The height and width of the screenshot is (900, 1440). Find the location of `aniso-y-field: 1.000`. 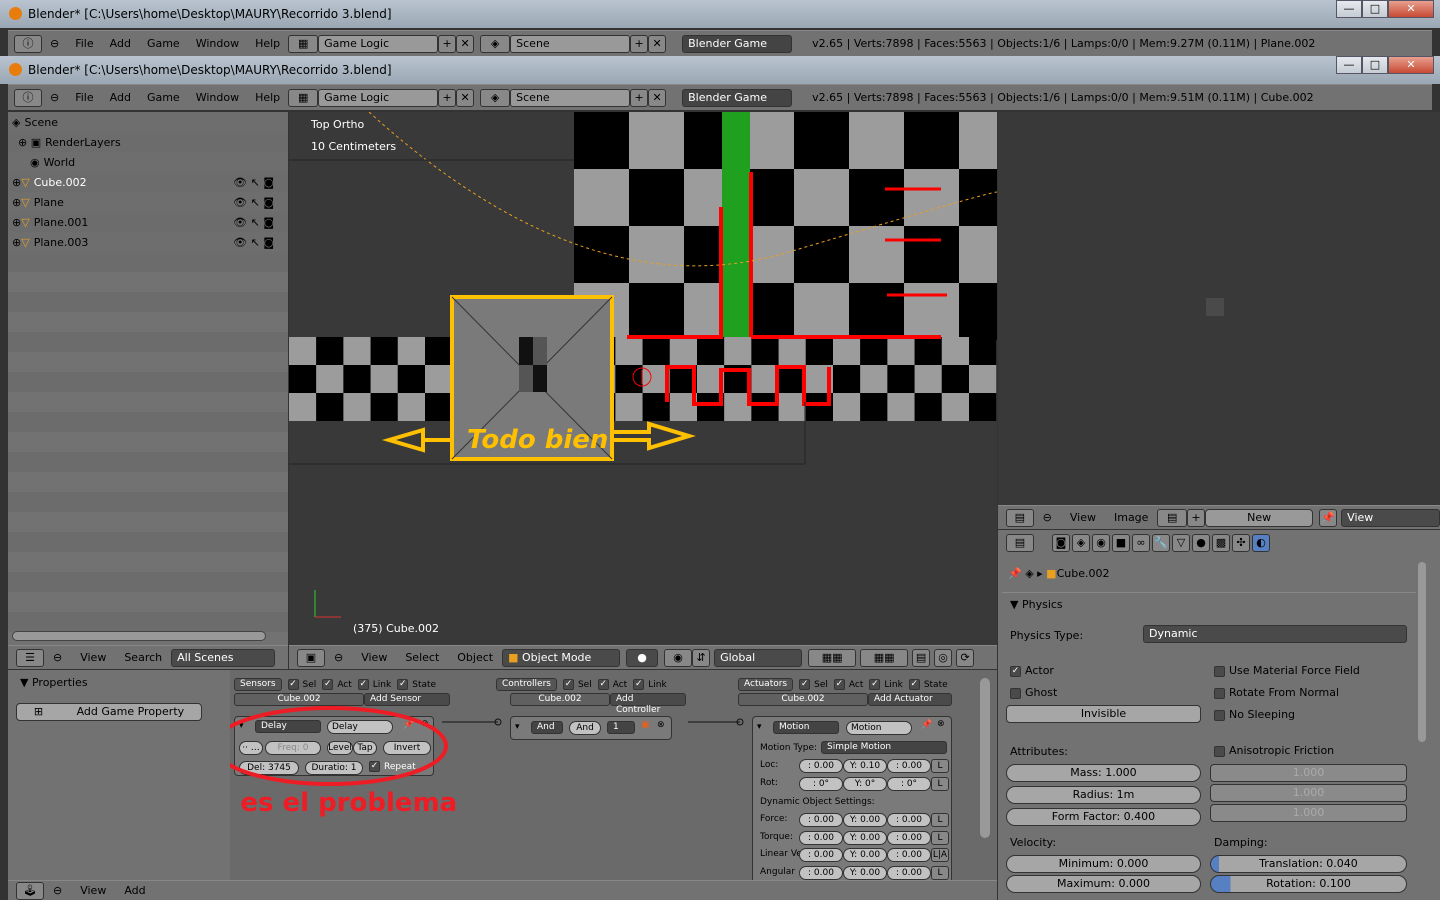

aniso-y-field: 1.000 is located at coordinates (1308, 793).